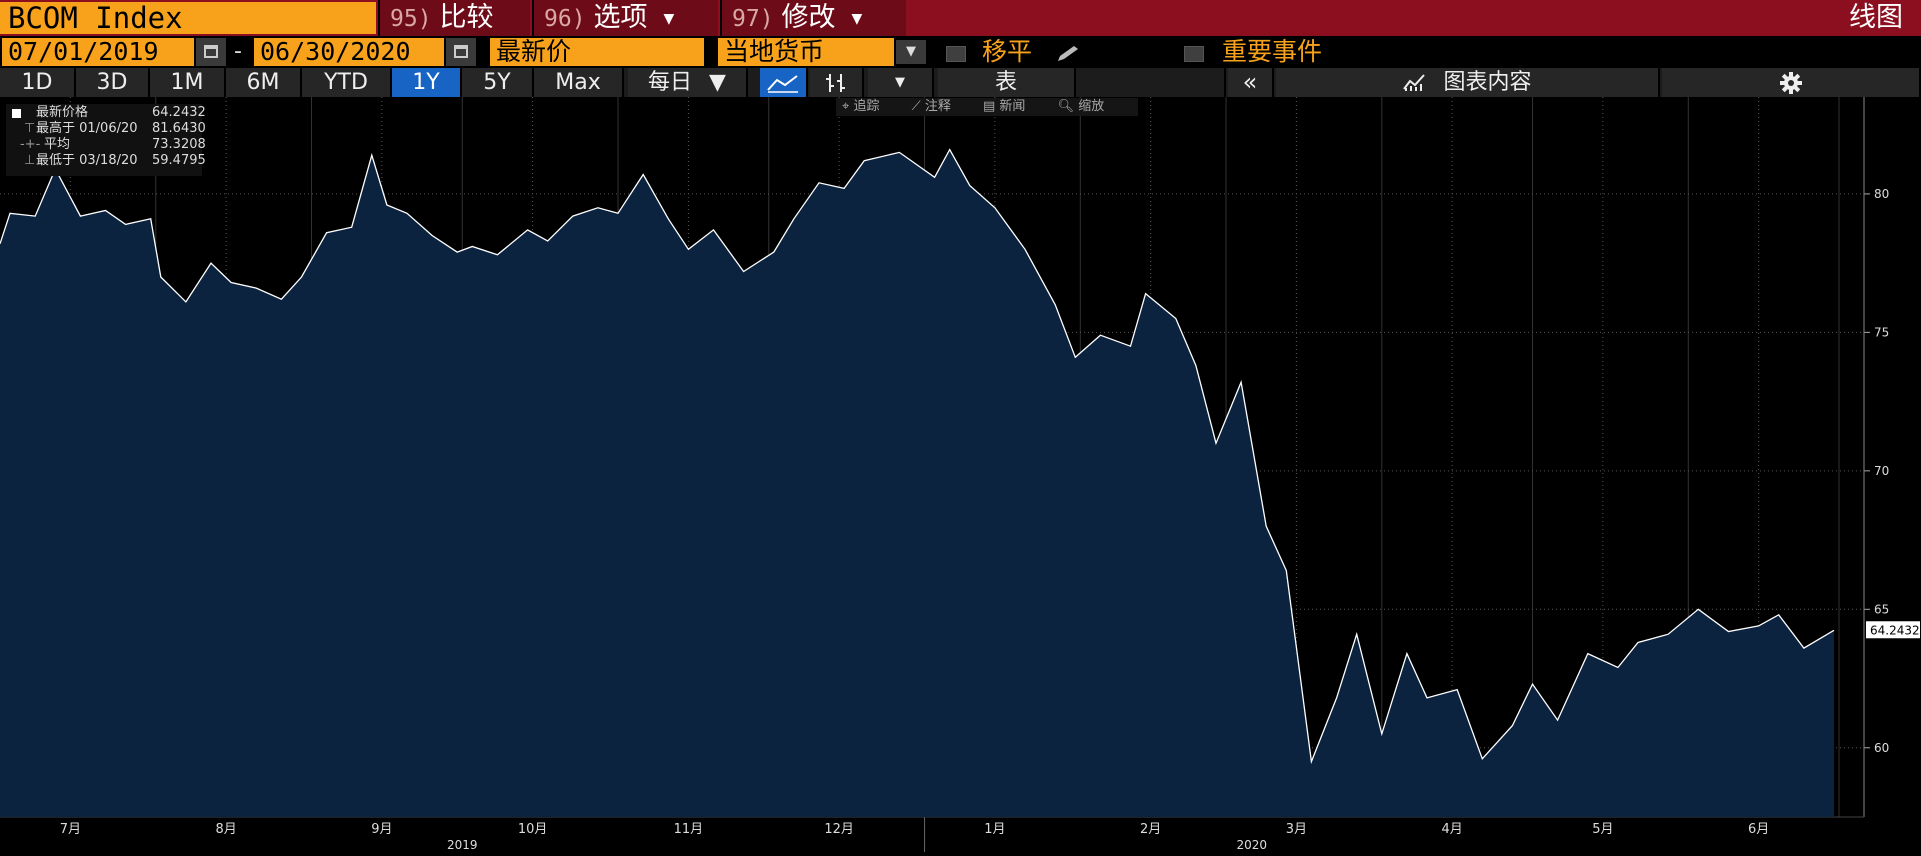  I want to click on high-marker-icon: ⊤, so click(30, 128).